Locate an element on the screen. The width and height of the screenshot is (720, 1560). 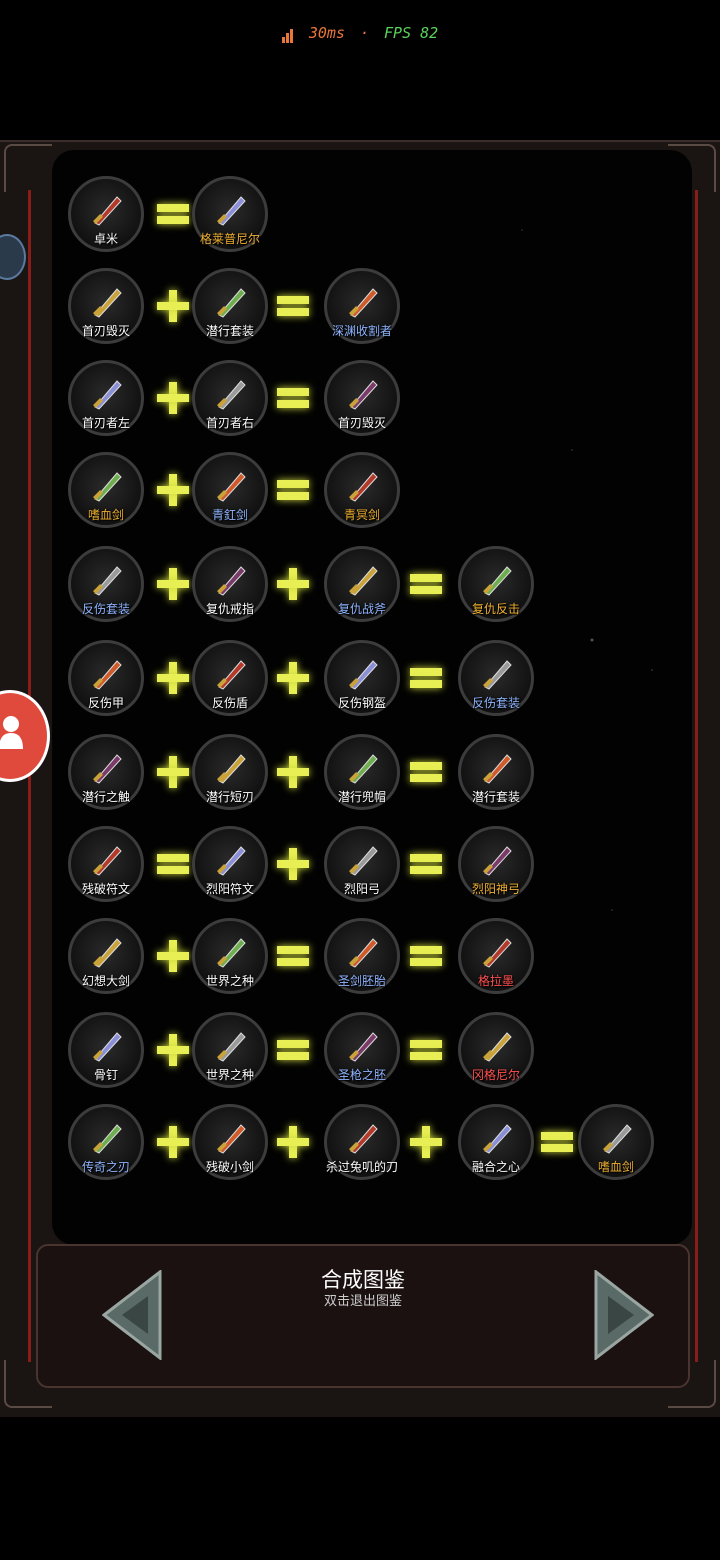
user-icon is located at coordinates (11, 732).